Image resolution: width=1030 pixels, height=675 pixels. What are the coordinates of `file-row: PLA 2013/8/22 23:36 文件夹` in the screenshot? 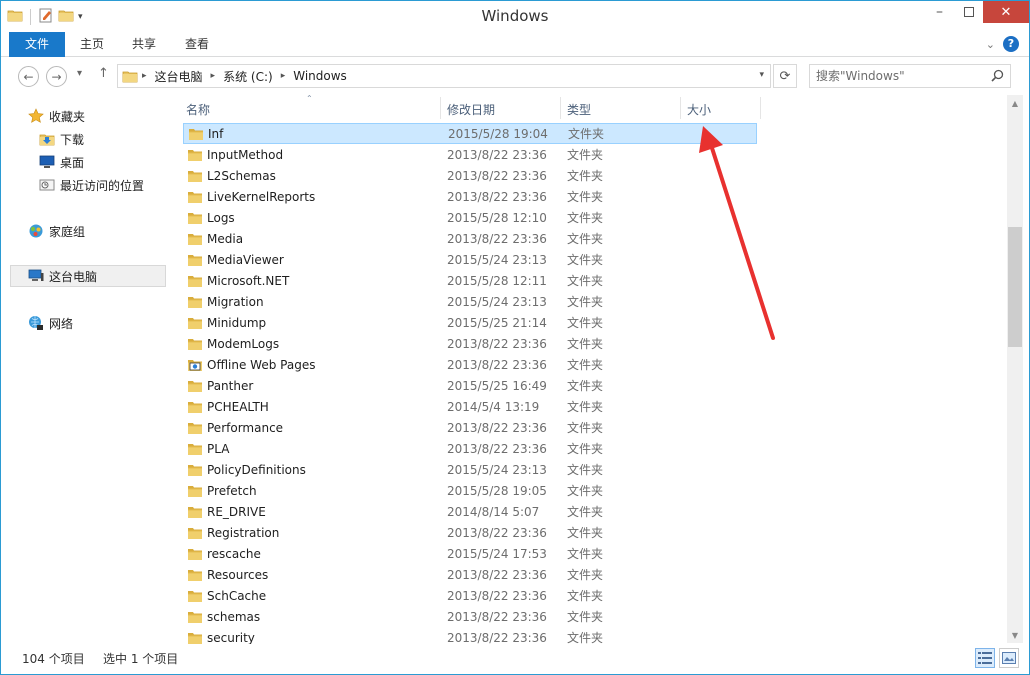 It's located at (470, 448).